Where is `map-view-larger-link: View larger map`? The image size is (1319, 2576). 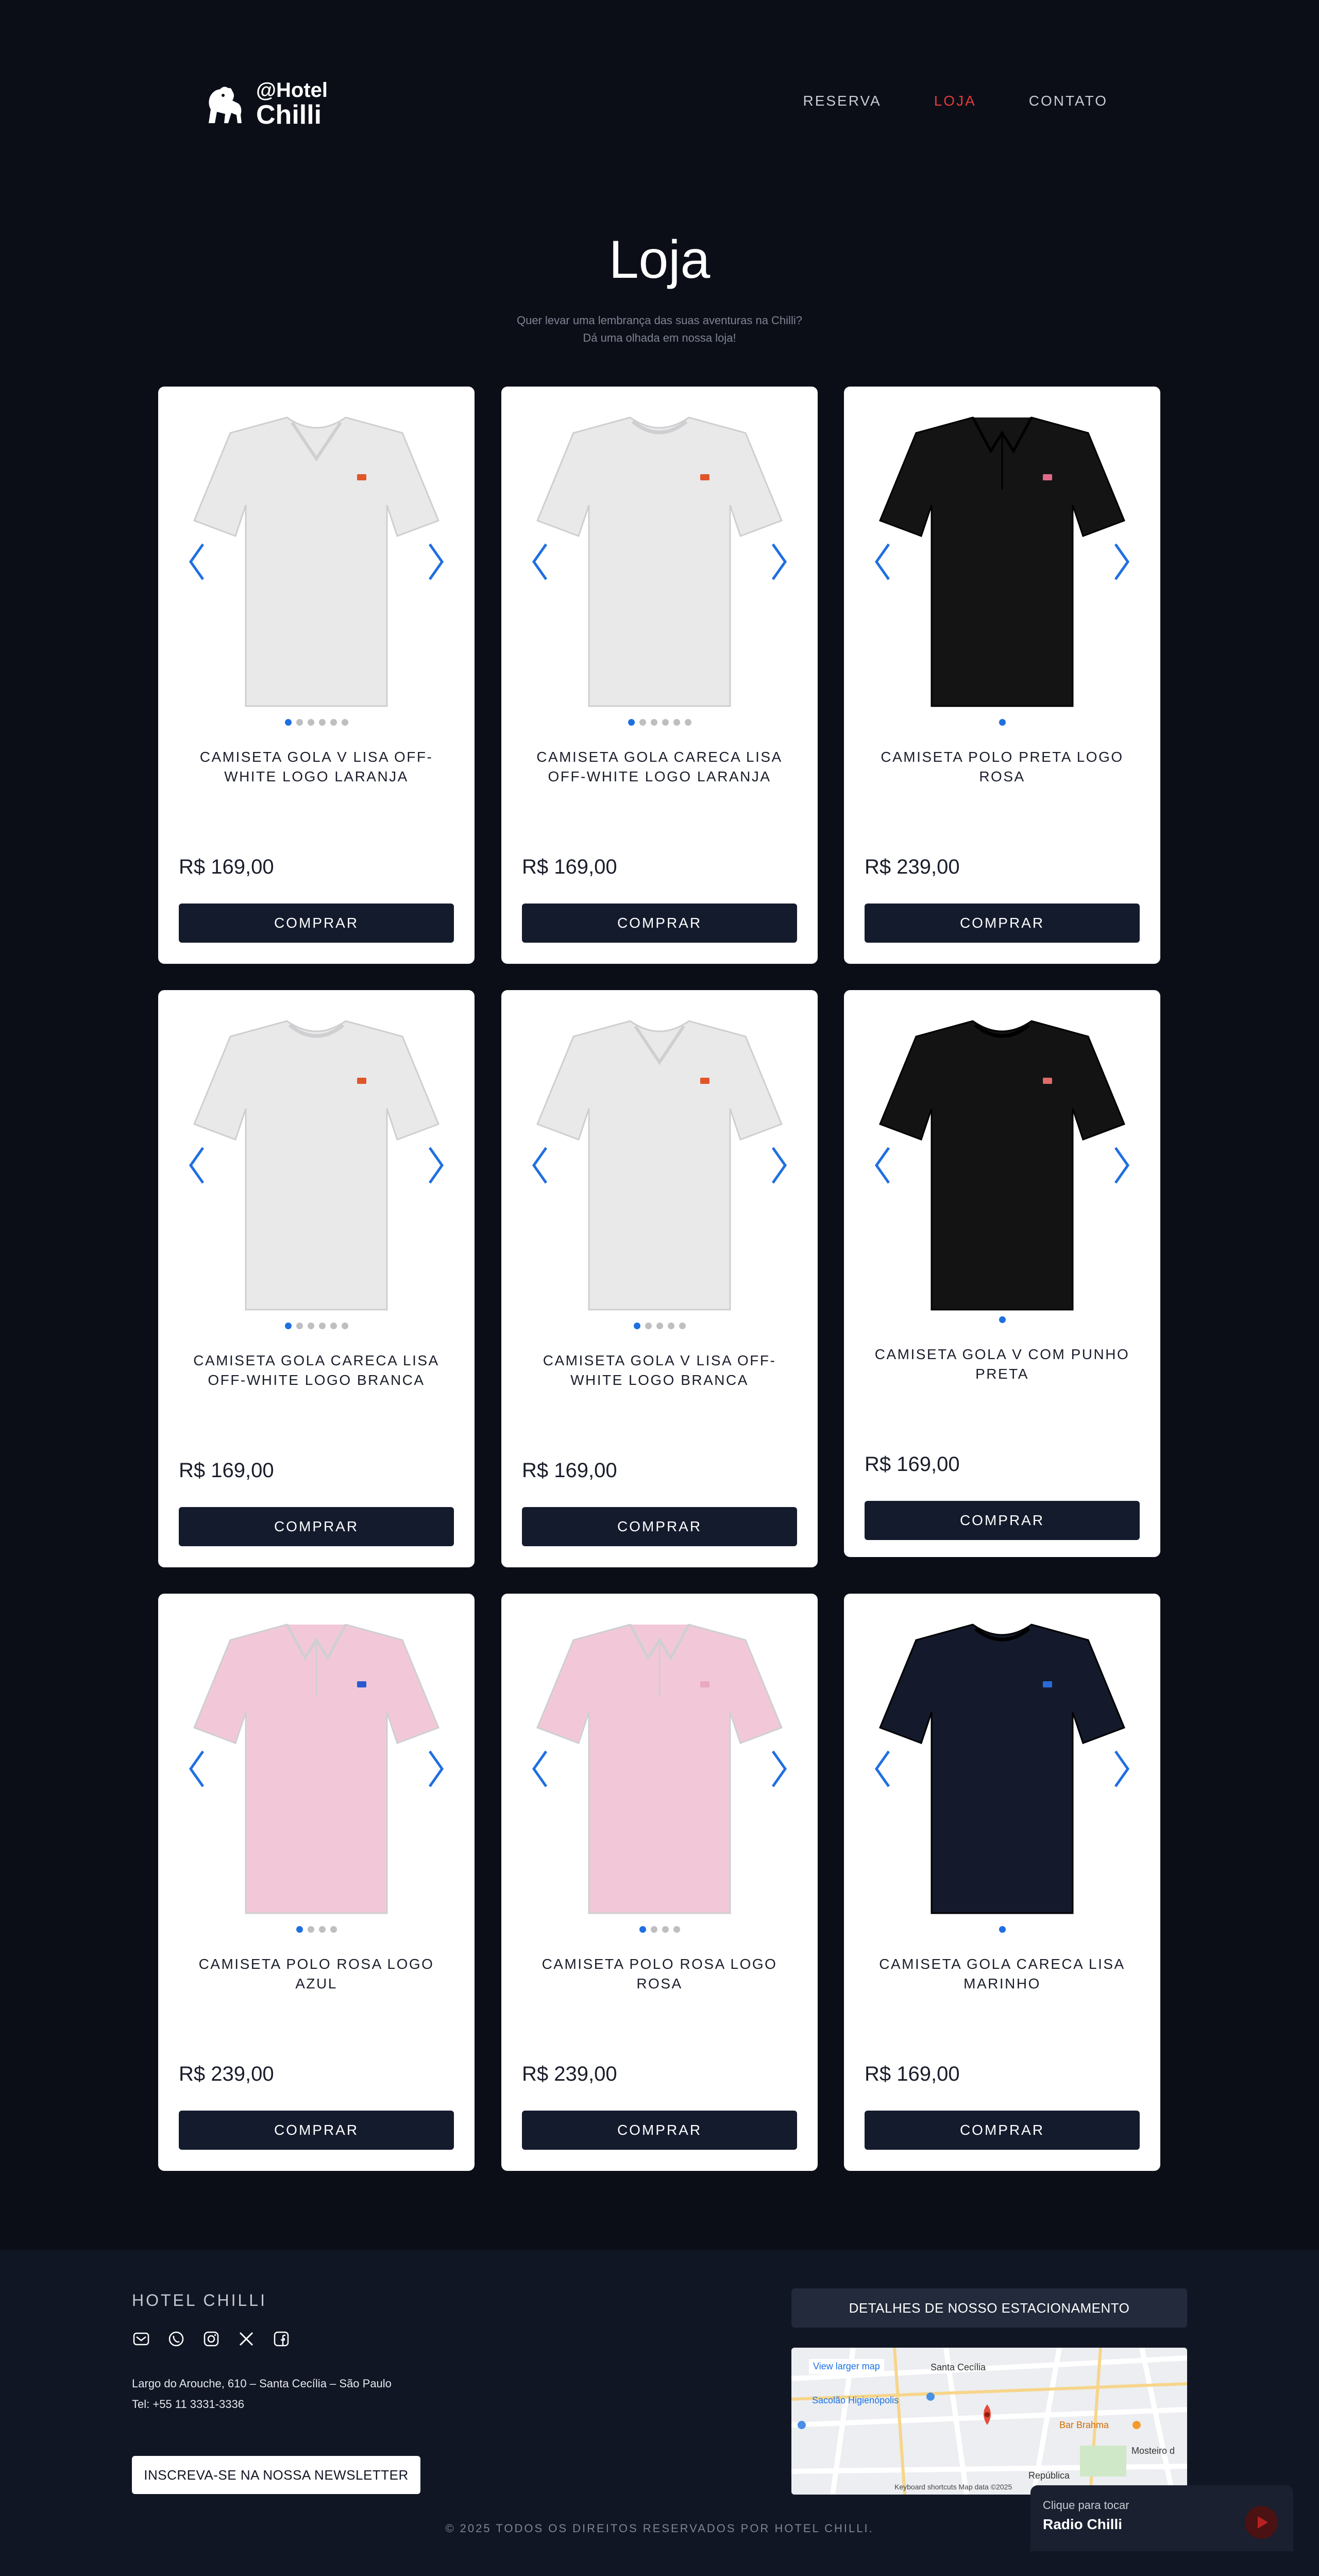 map-view-larger-link: View larger map is located at coordinates (847, 2366).